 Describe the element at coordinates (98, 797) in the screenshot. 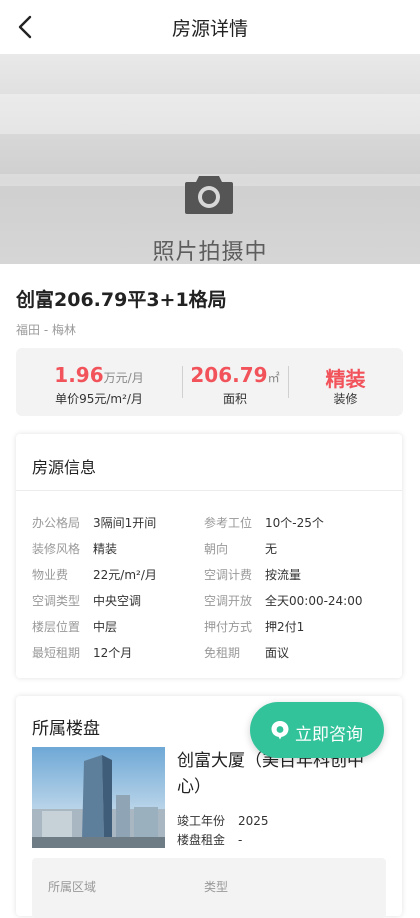

I see `building-photo` at that location.